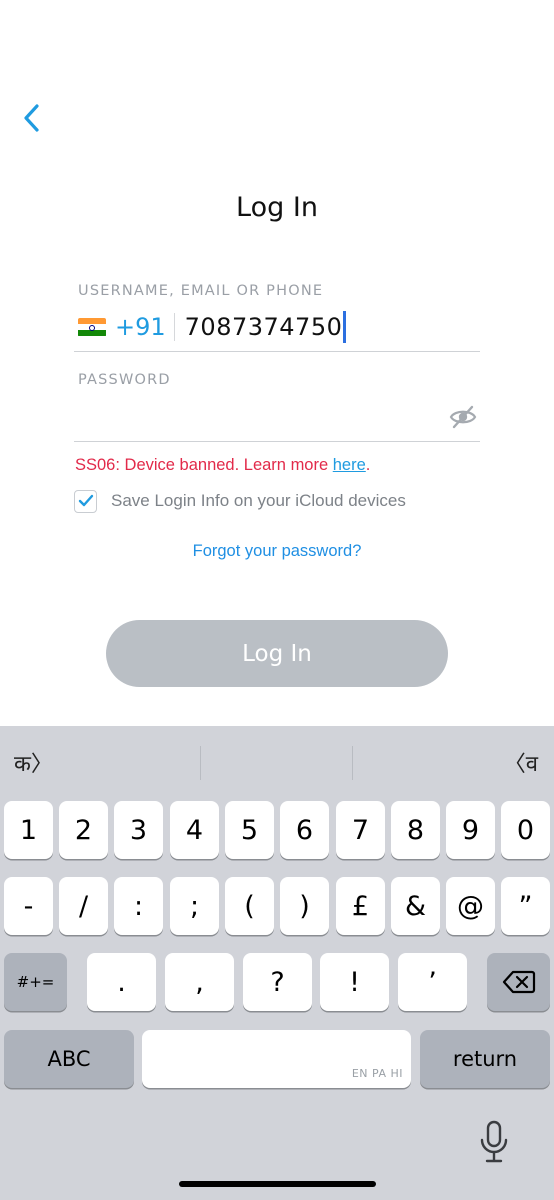  Describe the element at coordinates (83, 906) in the screenshot. I see `key-slash: /` at that location.